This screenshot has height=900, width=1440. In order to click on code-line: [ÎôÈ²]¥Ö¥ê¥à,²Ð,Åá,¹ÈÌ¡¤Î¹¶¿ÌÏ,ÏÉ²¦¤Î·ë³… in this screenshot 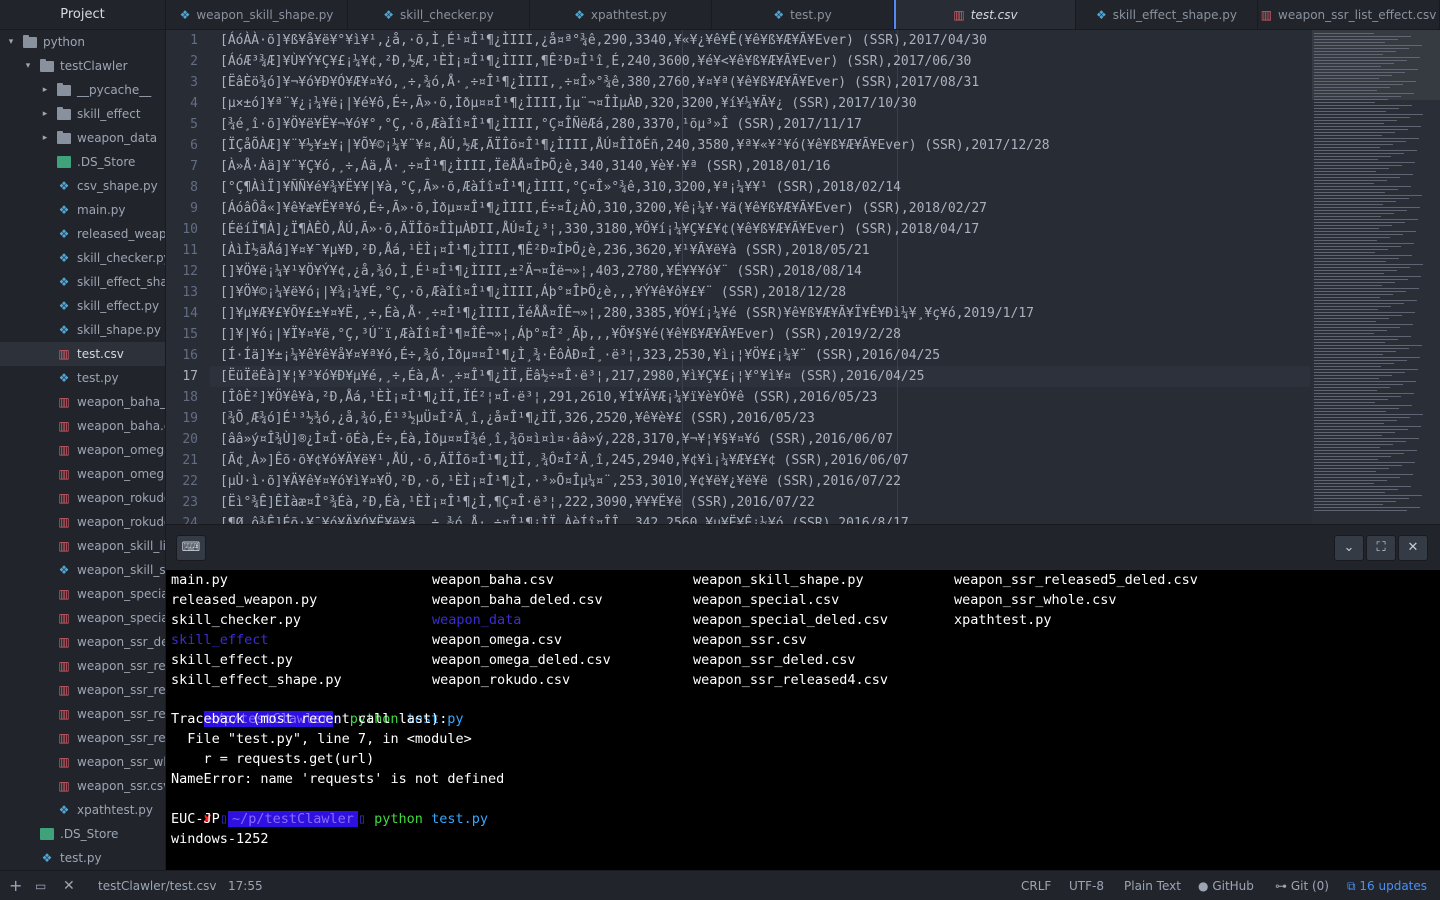, I will do `click(548, 397)`.